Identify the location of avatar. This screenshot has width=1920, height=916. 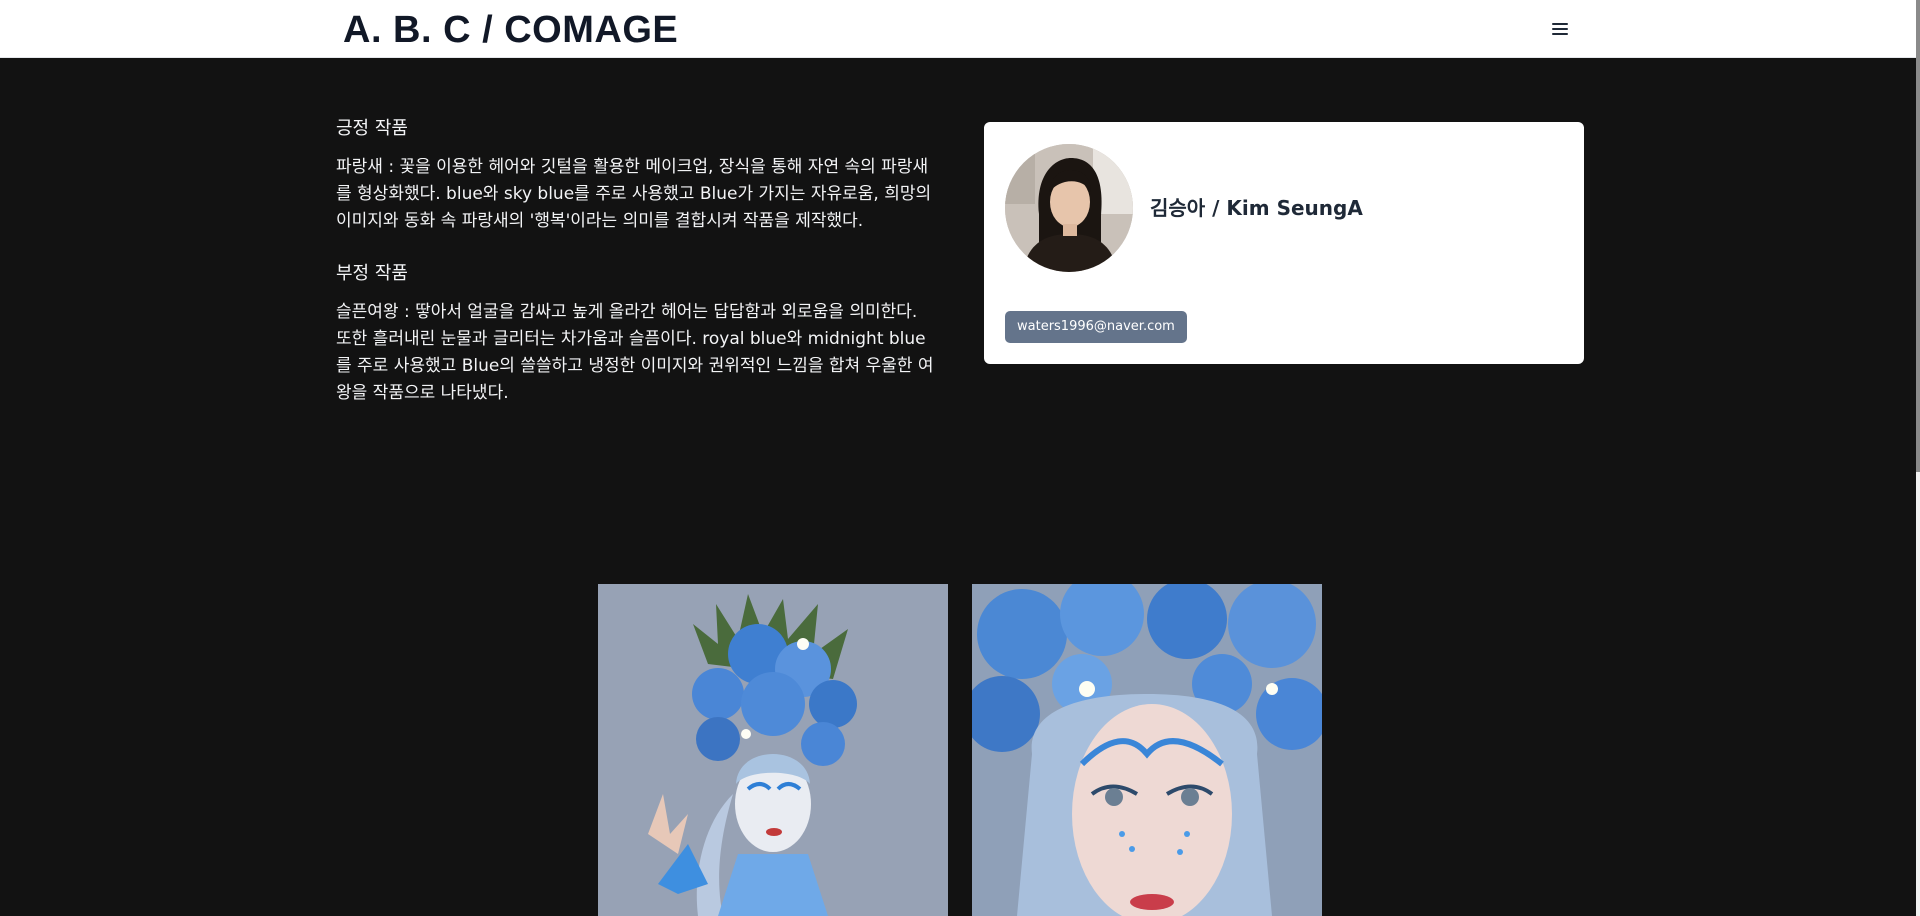
(1069, 208).